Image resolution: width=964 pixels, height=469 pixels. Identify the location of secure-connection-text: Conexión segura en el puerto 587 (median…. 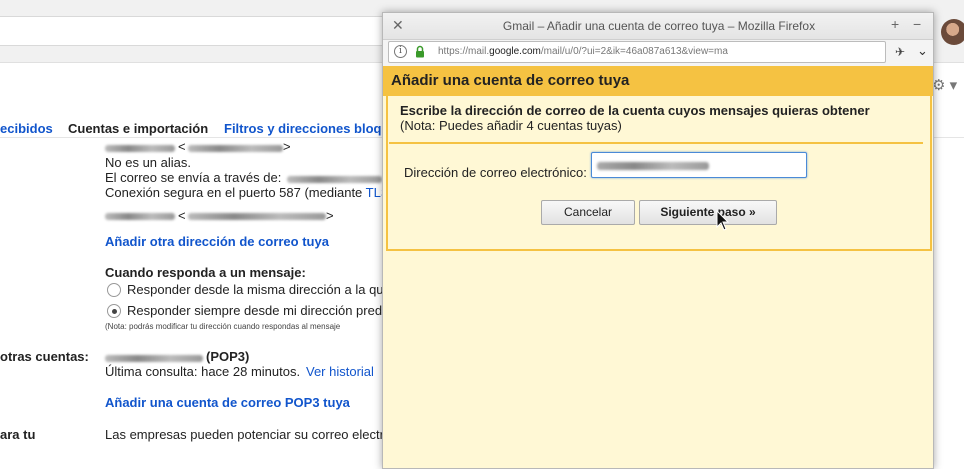
(247, 192).